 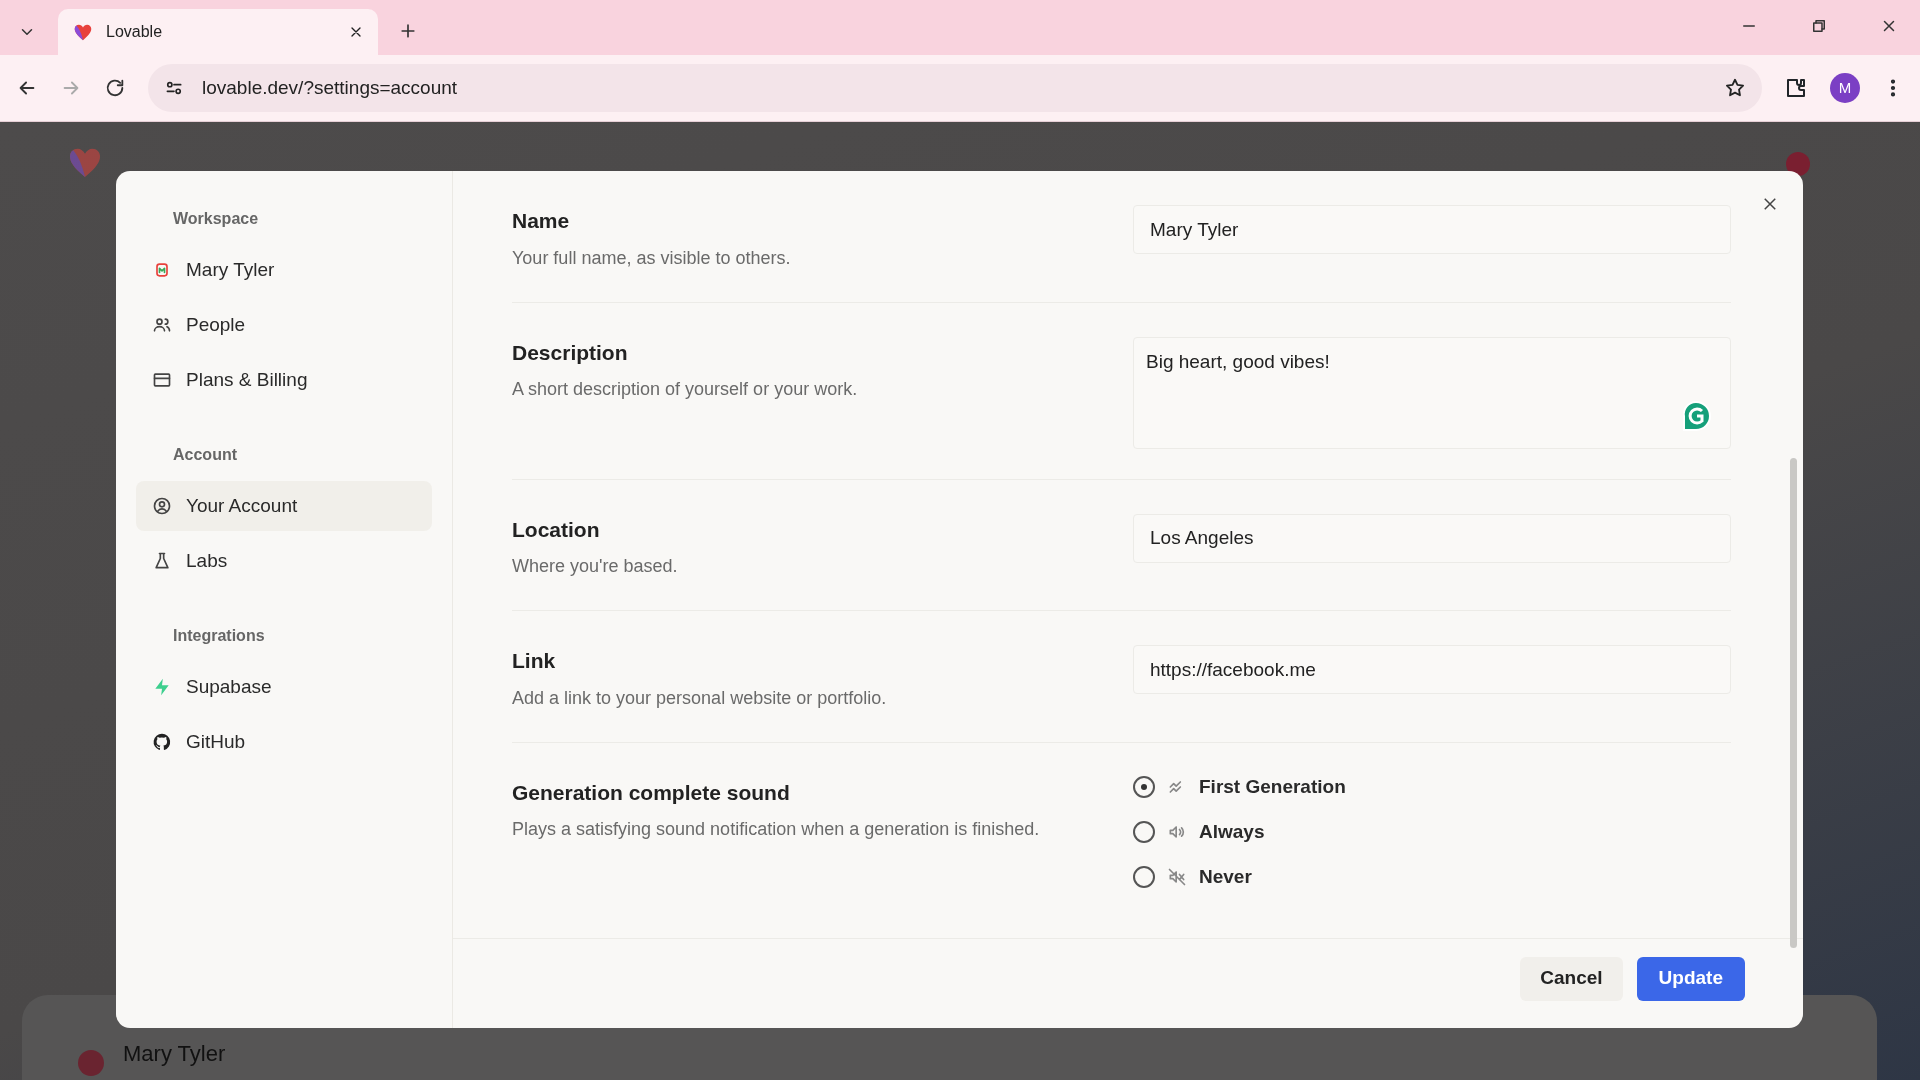 I want to click on cancel-button: Cancel, so click(x=1571, y=978).